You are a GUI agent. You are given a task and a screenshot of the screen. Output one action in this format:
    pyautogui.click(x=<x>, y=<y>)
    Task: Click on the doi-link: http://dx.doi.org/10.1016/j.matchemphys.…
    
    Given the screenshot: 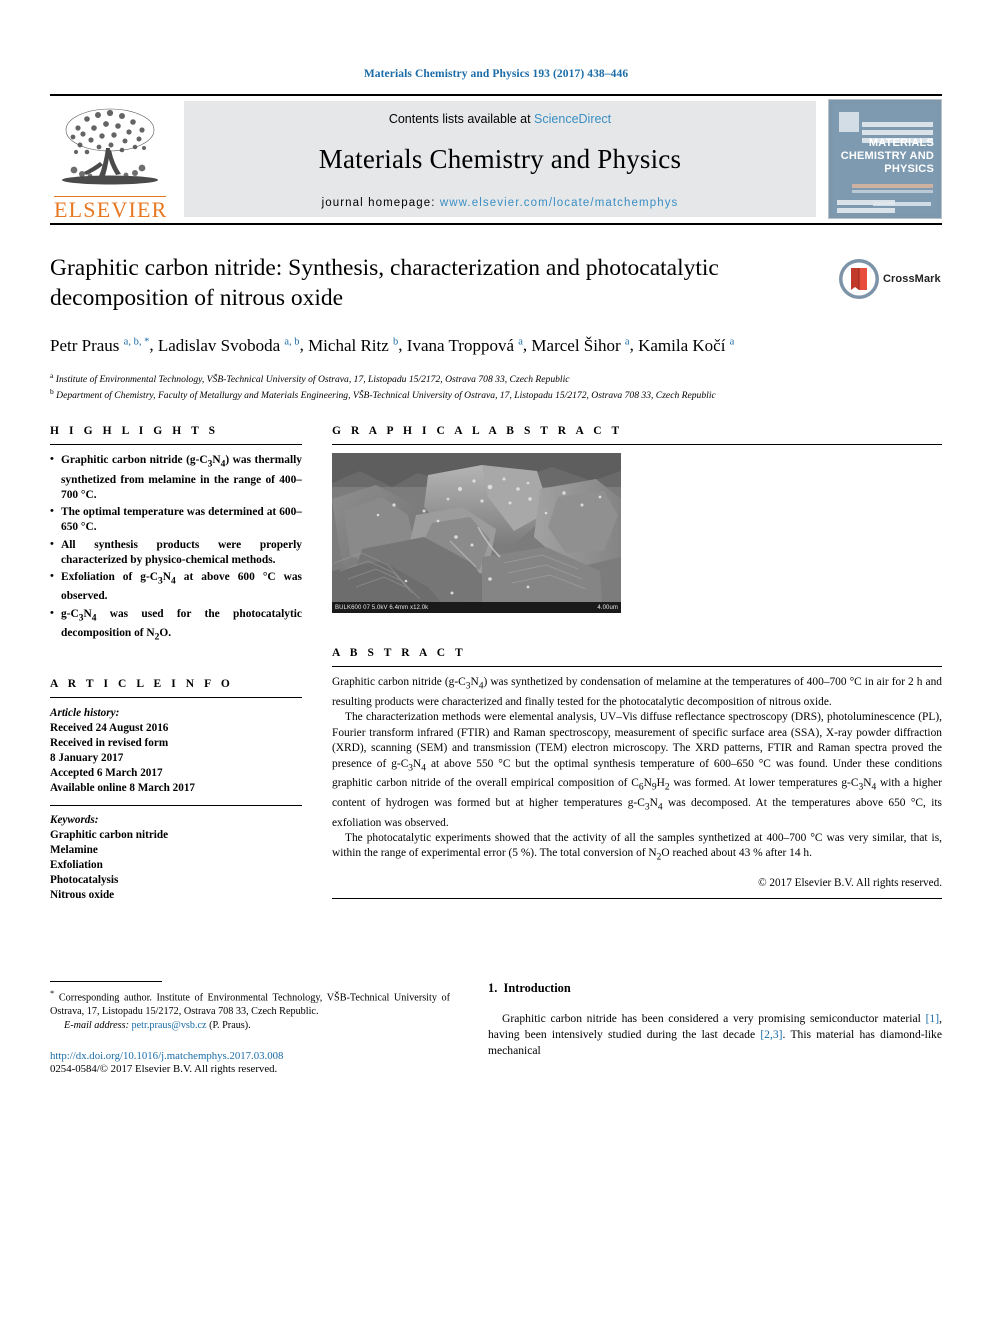 What is the action you would take?
    pyautogui.click(x=250, y=1056)
    